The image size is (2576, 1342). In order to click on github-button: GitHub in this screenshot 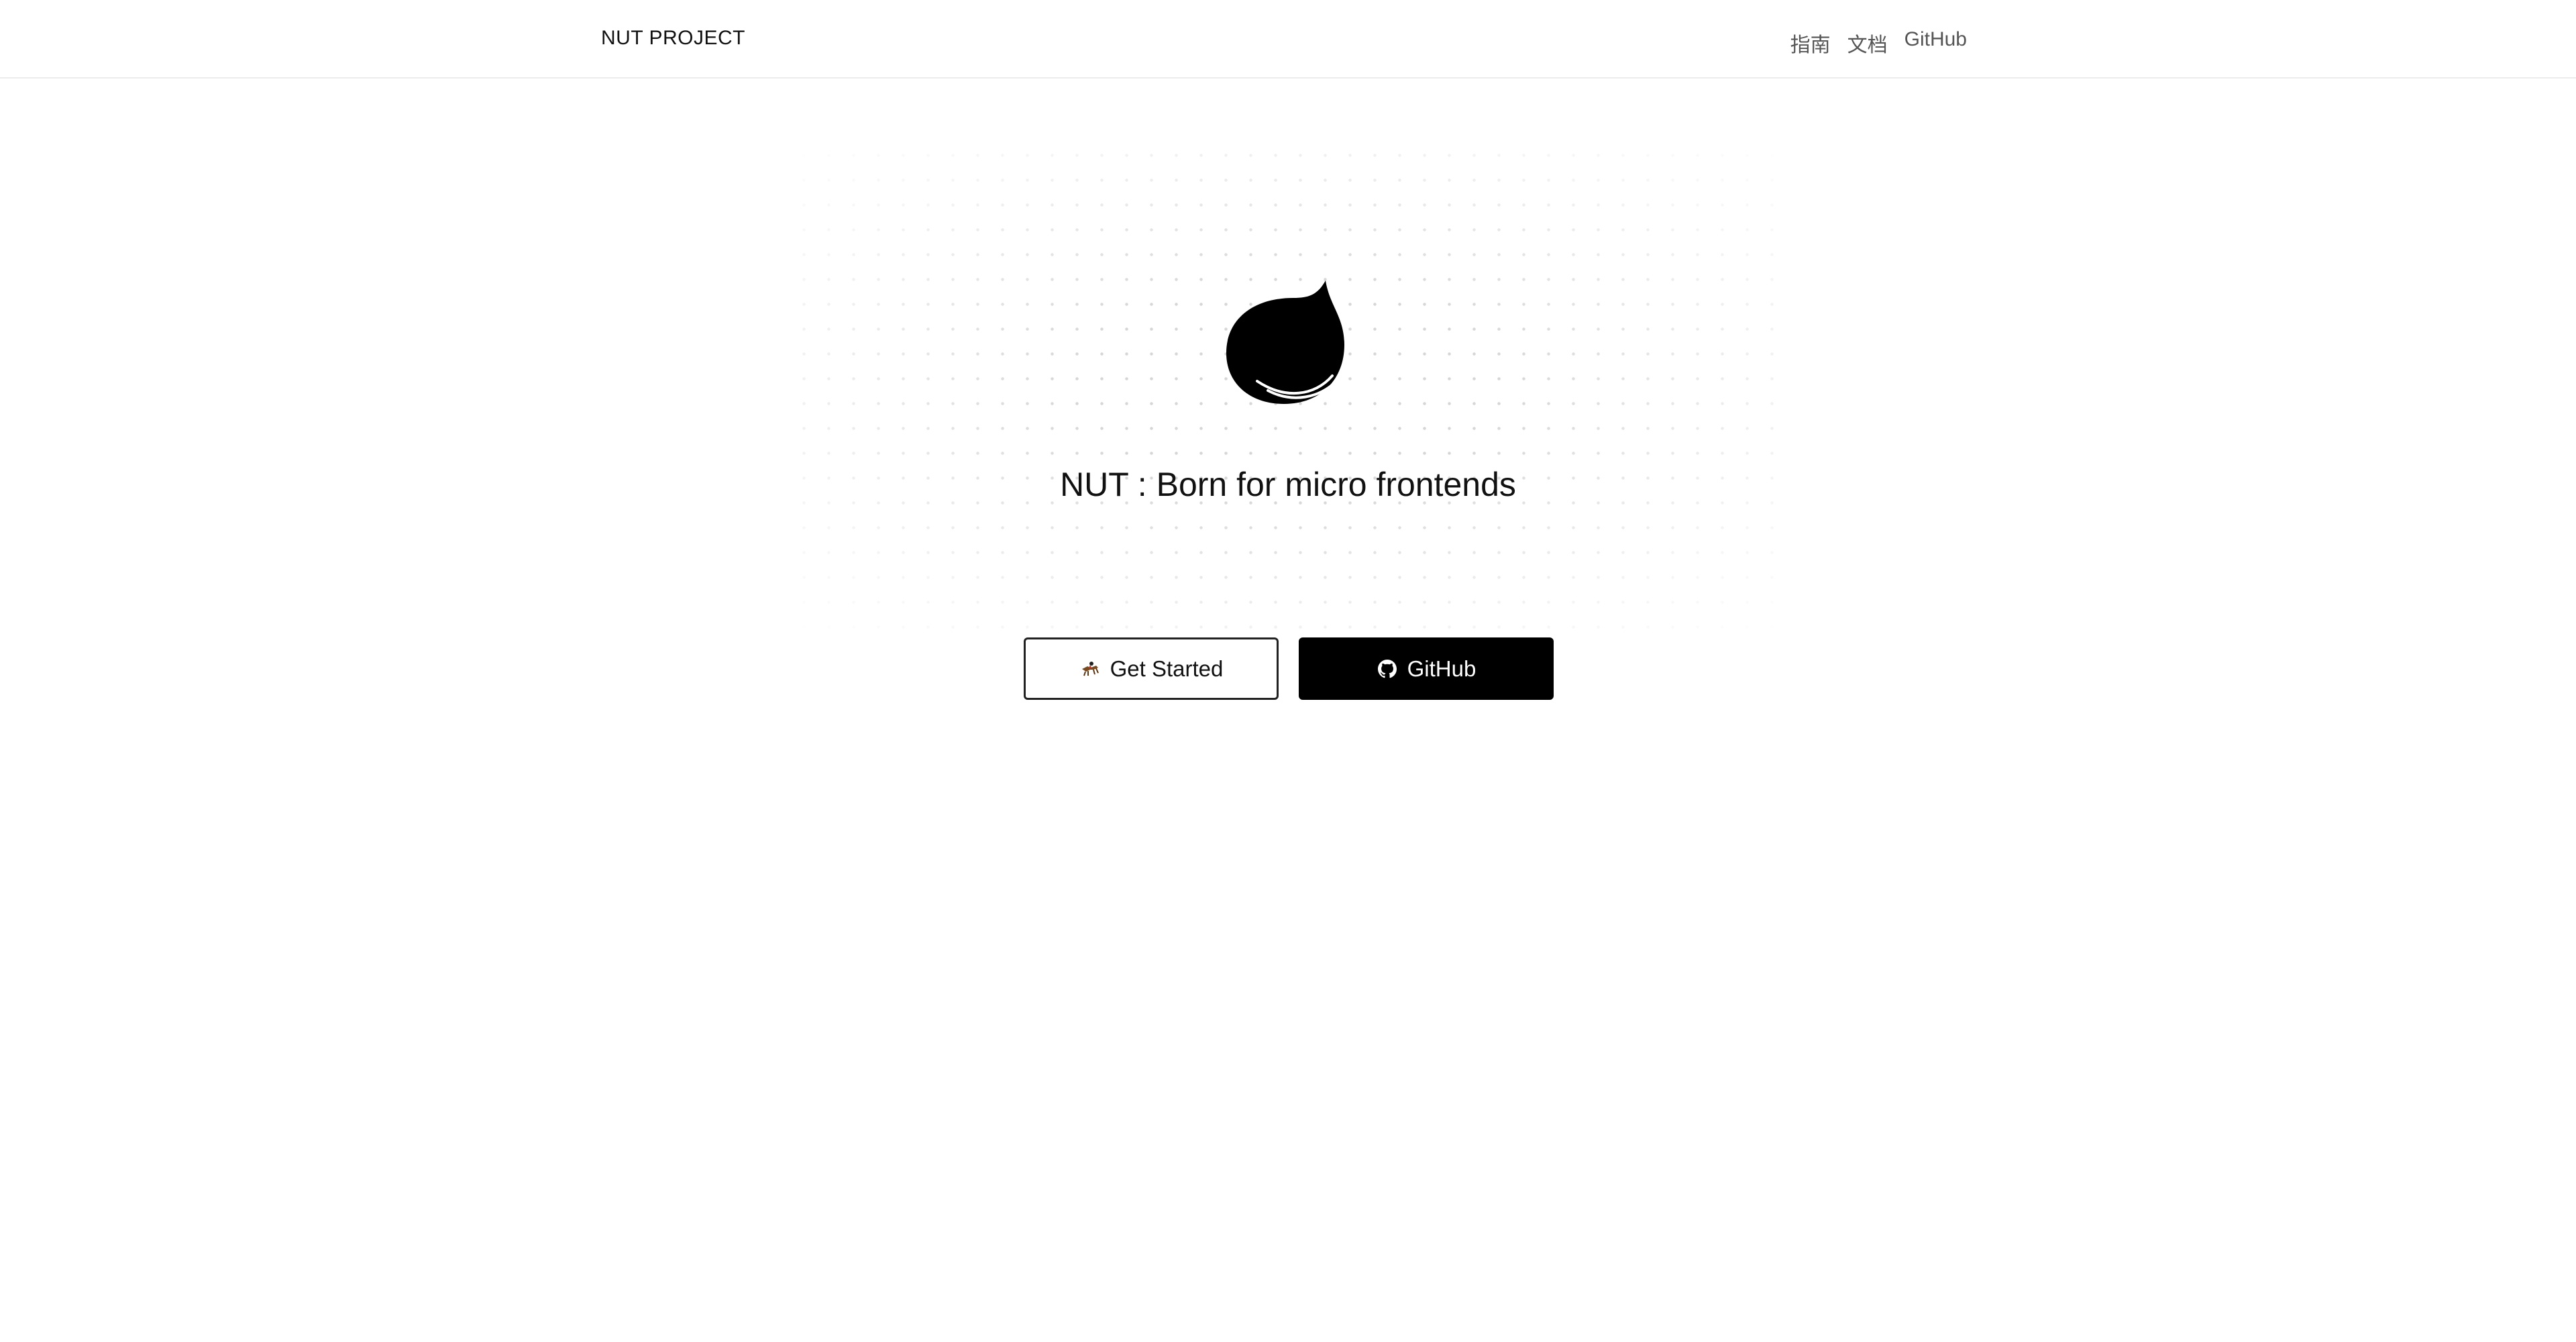, I will do `click(1426, 668)`.